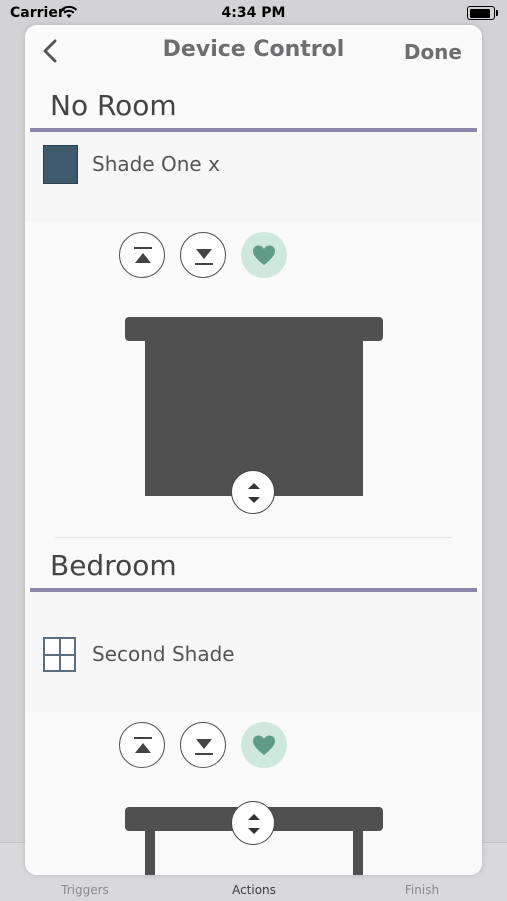 This screenshot has height=901, width=507. What do you see at coordinates (156, 164) in the screenshot?
I see `device-name: Shade One x` at bounding box center [156, 164].